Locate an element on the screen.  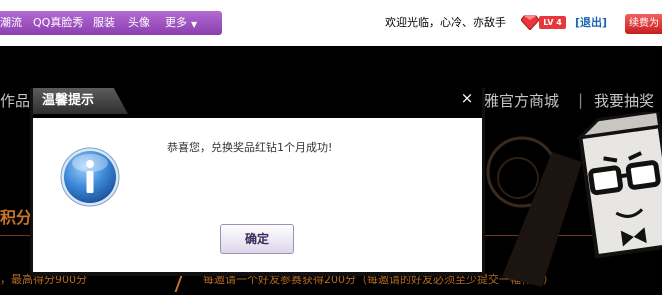
level-badge: LV 4 is located at coordinates (544, 23).